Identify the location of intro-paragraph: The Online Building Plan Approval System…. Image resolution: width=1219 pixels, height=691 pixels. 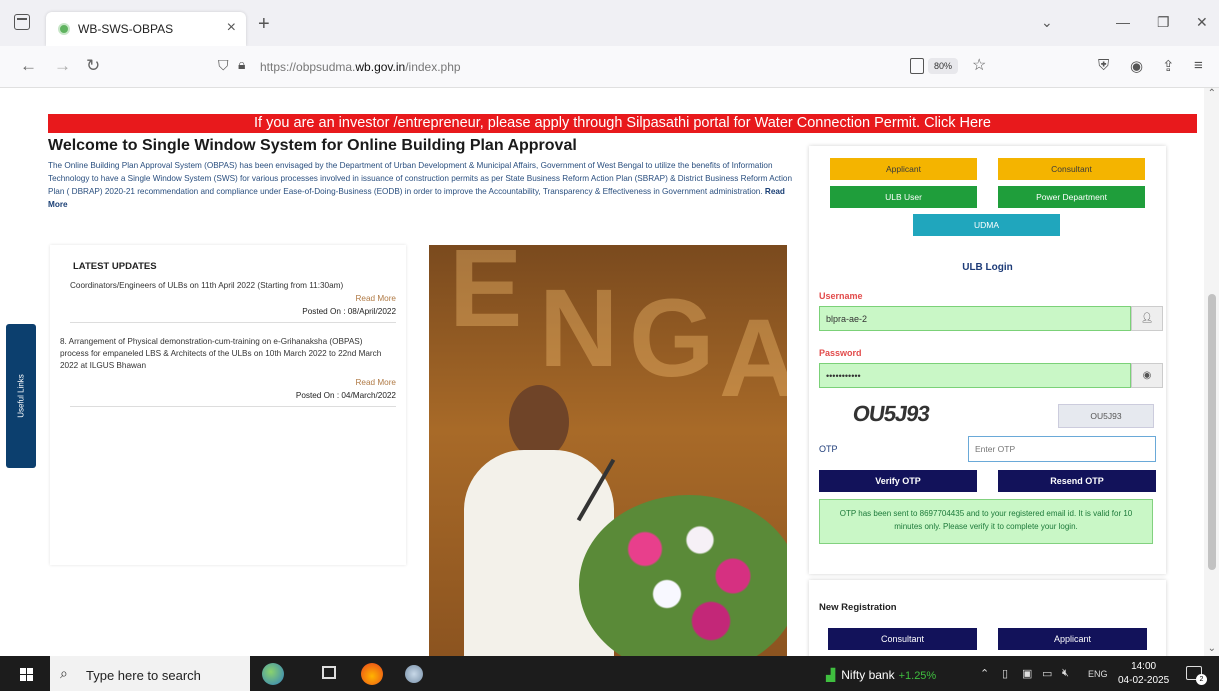
(423, 185).